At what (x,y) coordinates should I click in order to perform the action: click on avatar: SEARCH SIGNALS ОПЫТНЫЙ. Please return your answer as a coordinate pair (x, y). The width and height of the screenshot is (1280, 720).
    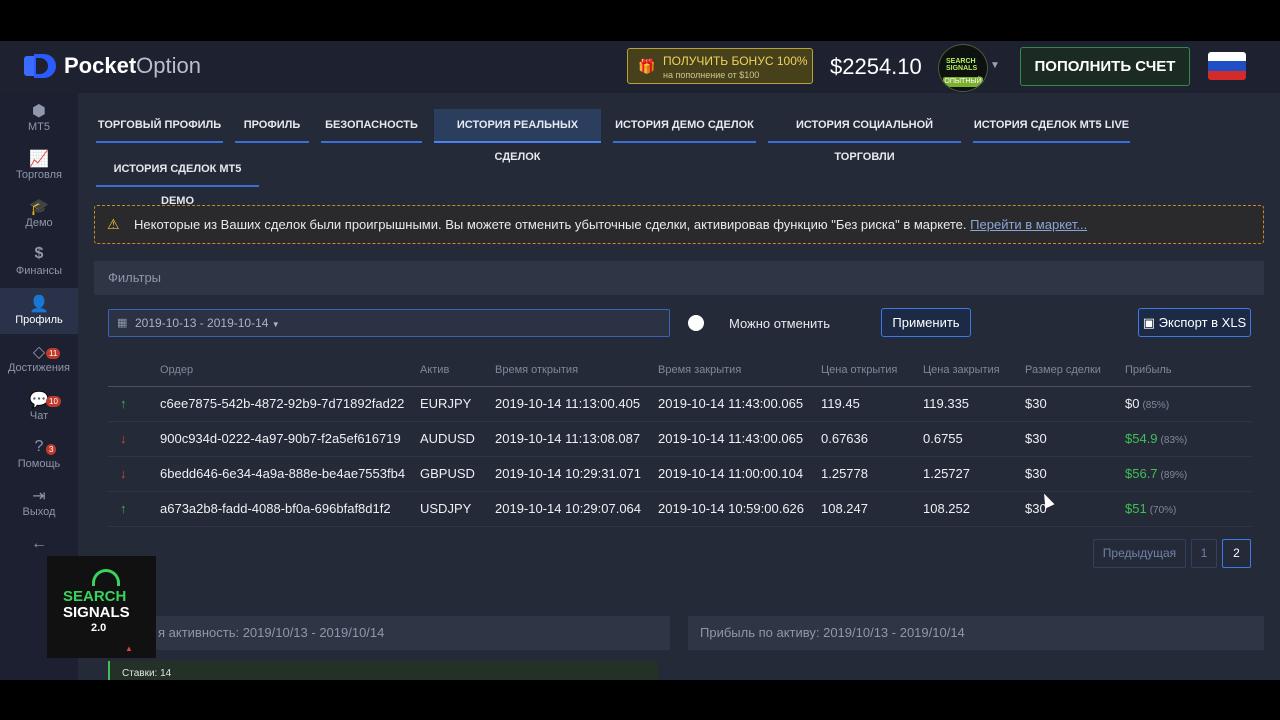
    Looking at the image, I should click on (963, 68).